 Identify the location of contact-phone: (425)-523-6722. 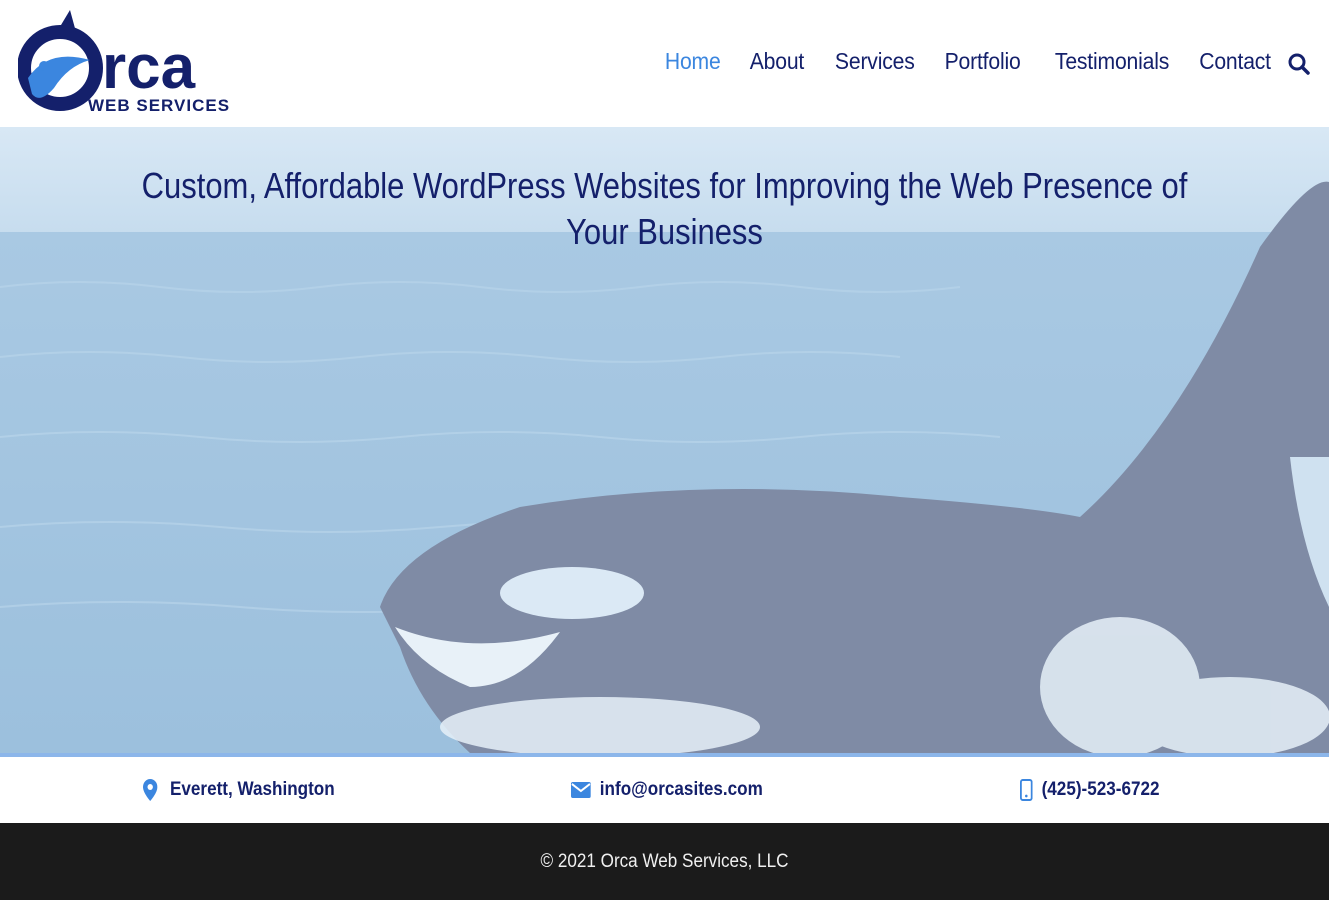
(1089, 790).